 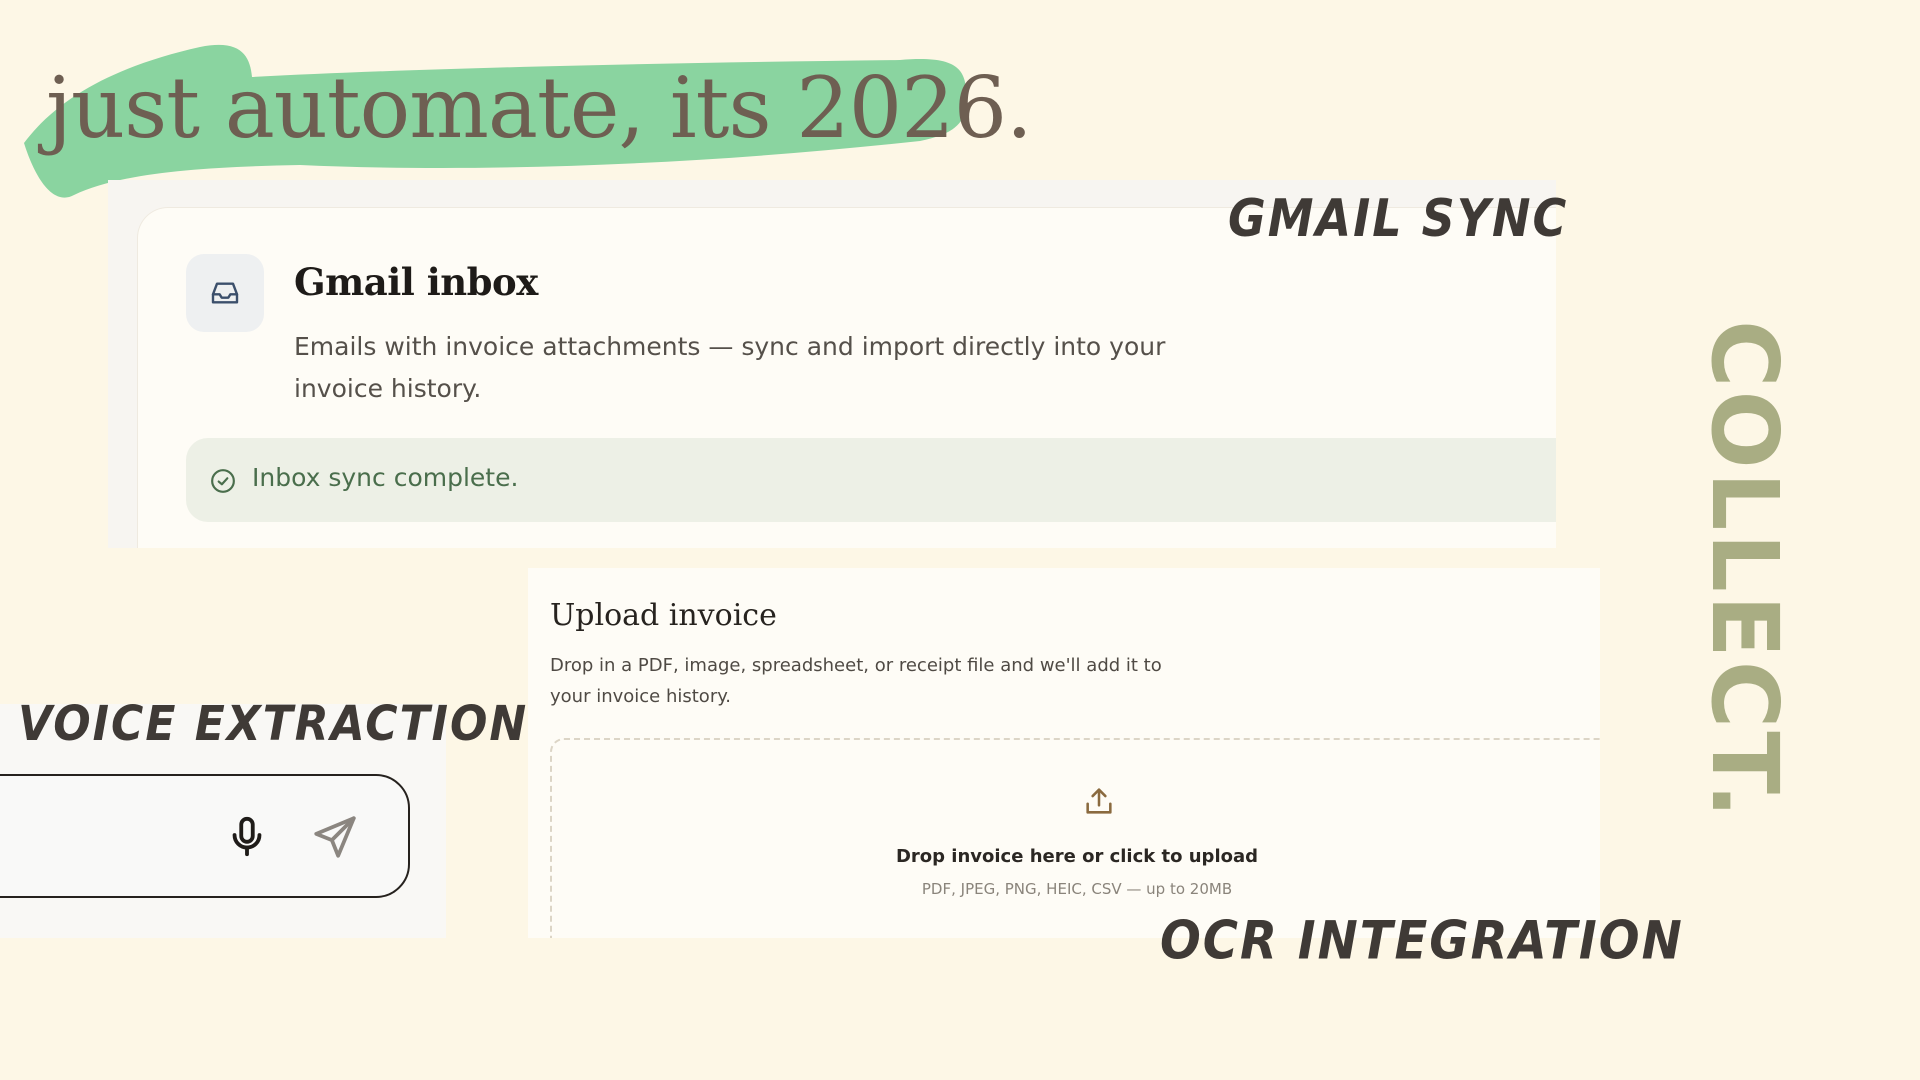 I want to click on upload-card-title: Upload invoice, so click(x=663, y=615).